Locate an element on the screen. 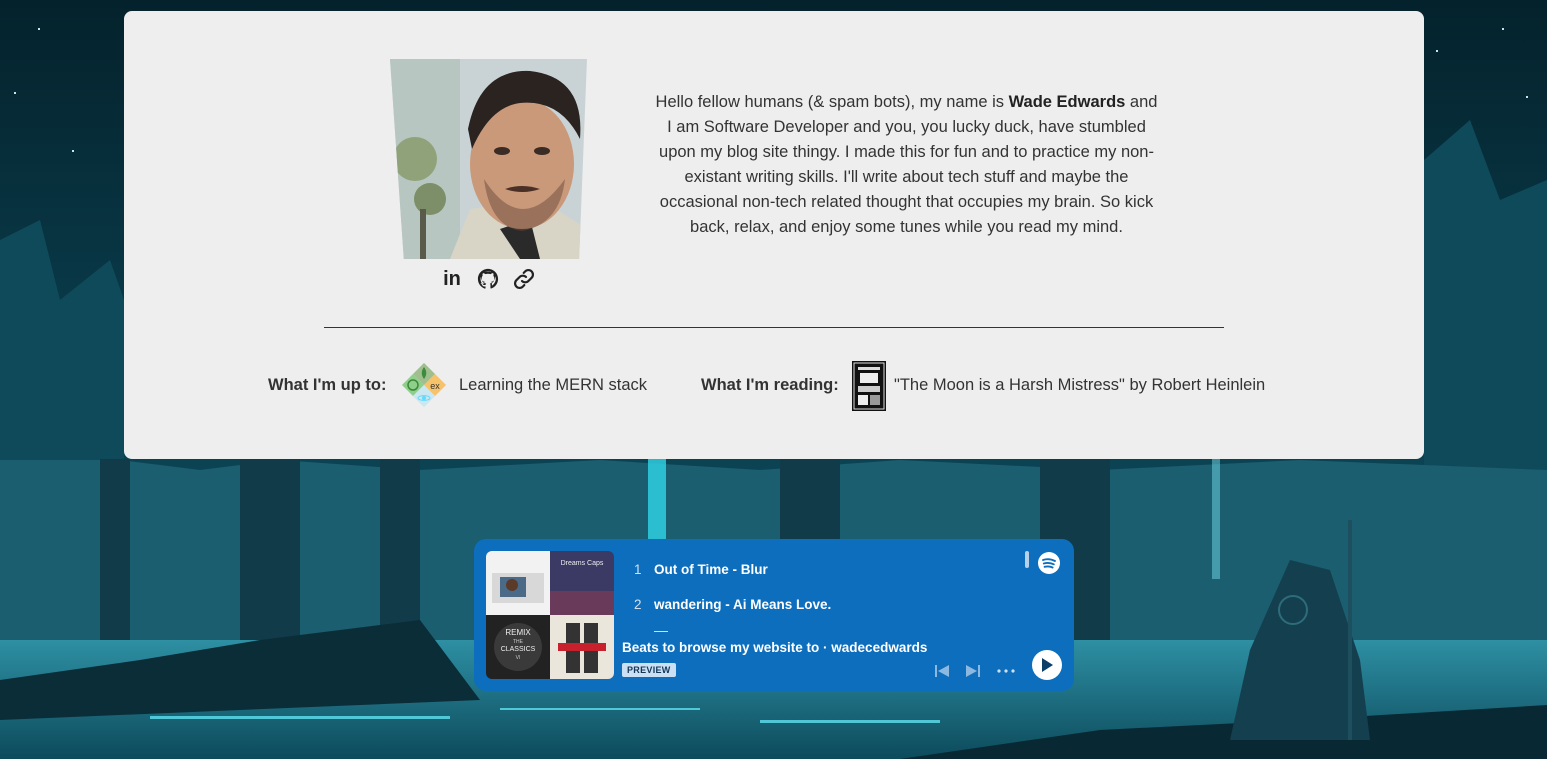  github-icon is located at coordinates (488, 279).